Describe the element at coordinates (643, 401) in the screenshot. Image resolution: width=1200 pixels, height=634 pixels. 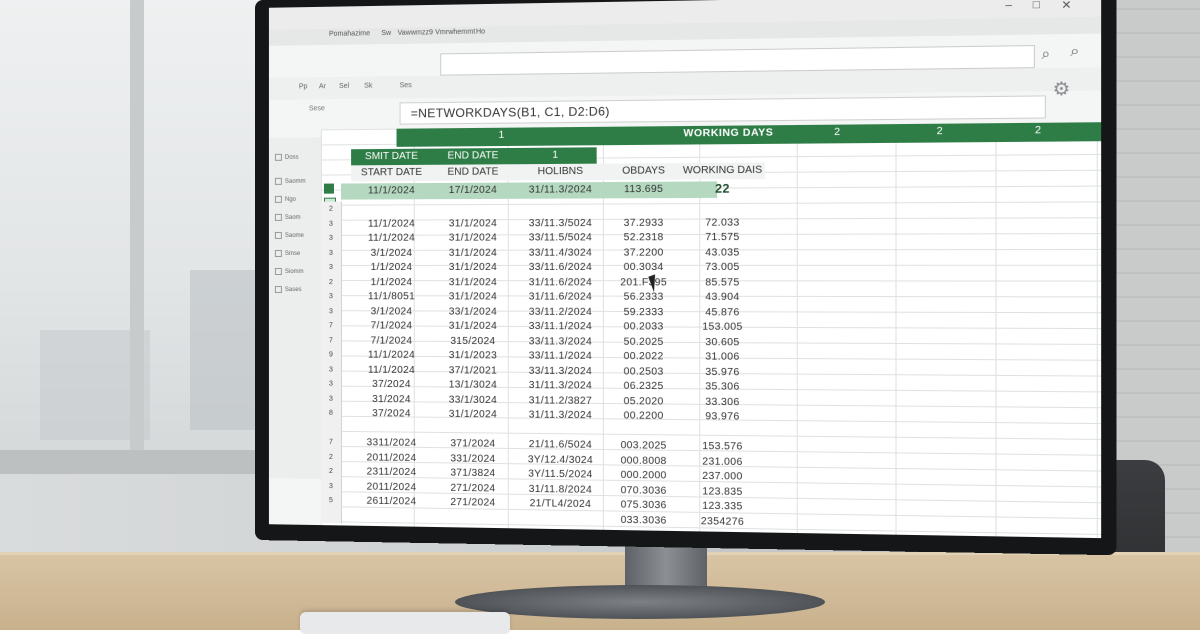
I see `table-cell: 05.2020` at that location.